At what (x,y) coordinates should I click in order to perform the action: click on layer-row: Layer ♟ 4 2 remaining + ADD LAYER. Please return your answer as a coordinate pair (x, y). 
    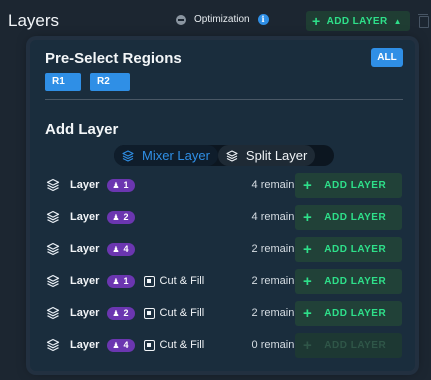
    Looking at the image, I should click on (225, 249).